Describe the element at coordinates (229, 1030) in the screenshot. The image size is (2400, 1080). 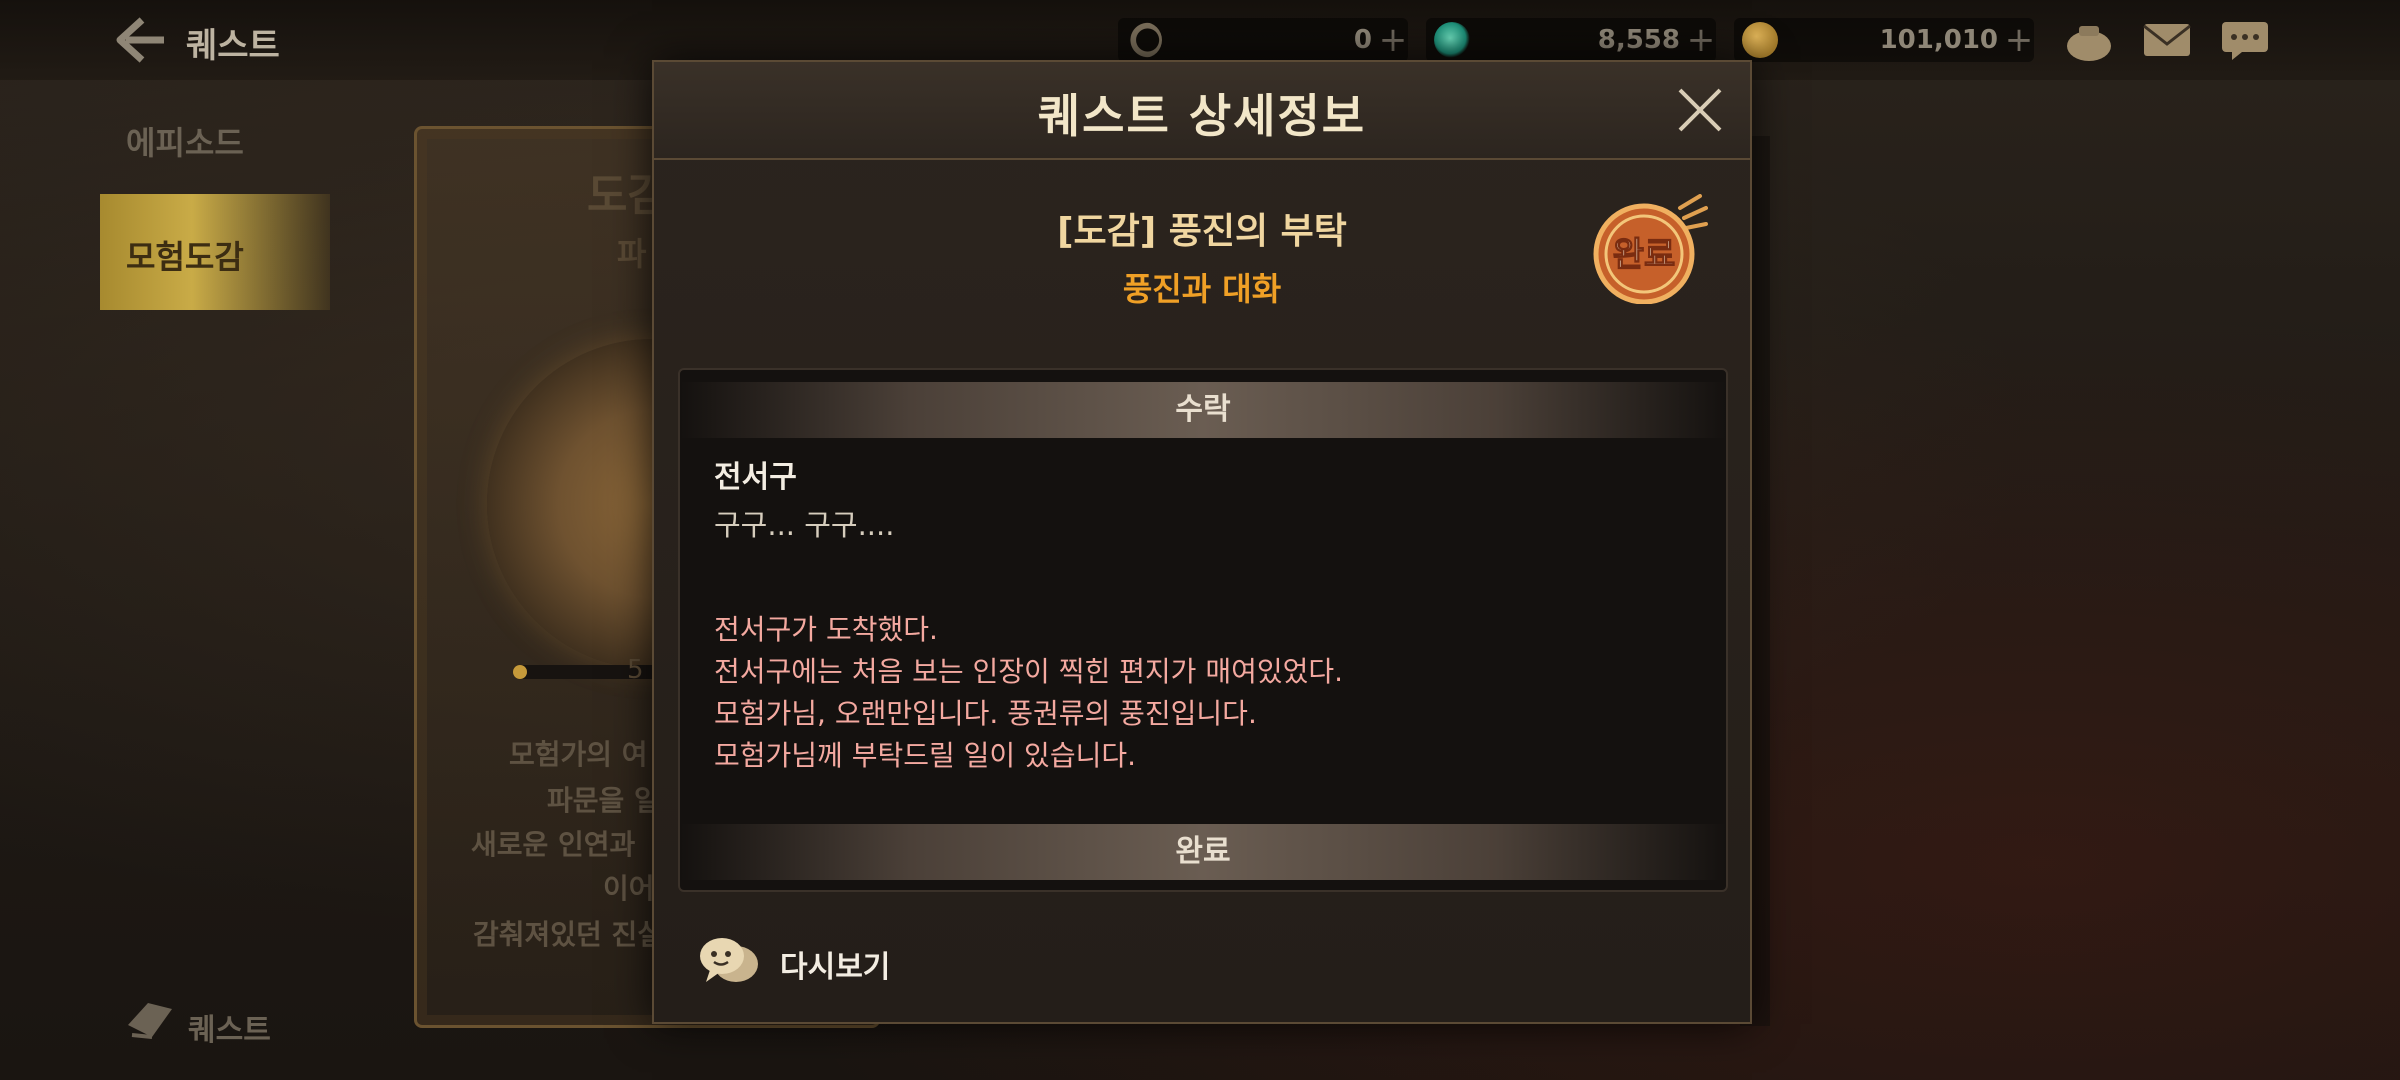
I see `quest-menu-label: 퀘스트` at that location.